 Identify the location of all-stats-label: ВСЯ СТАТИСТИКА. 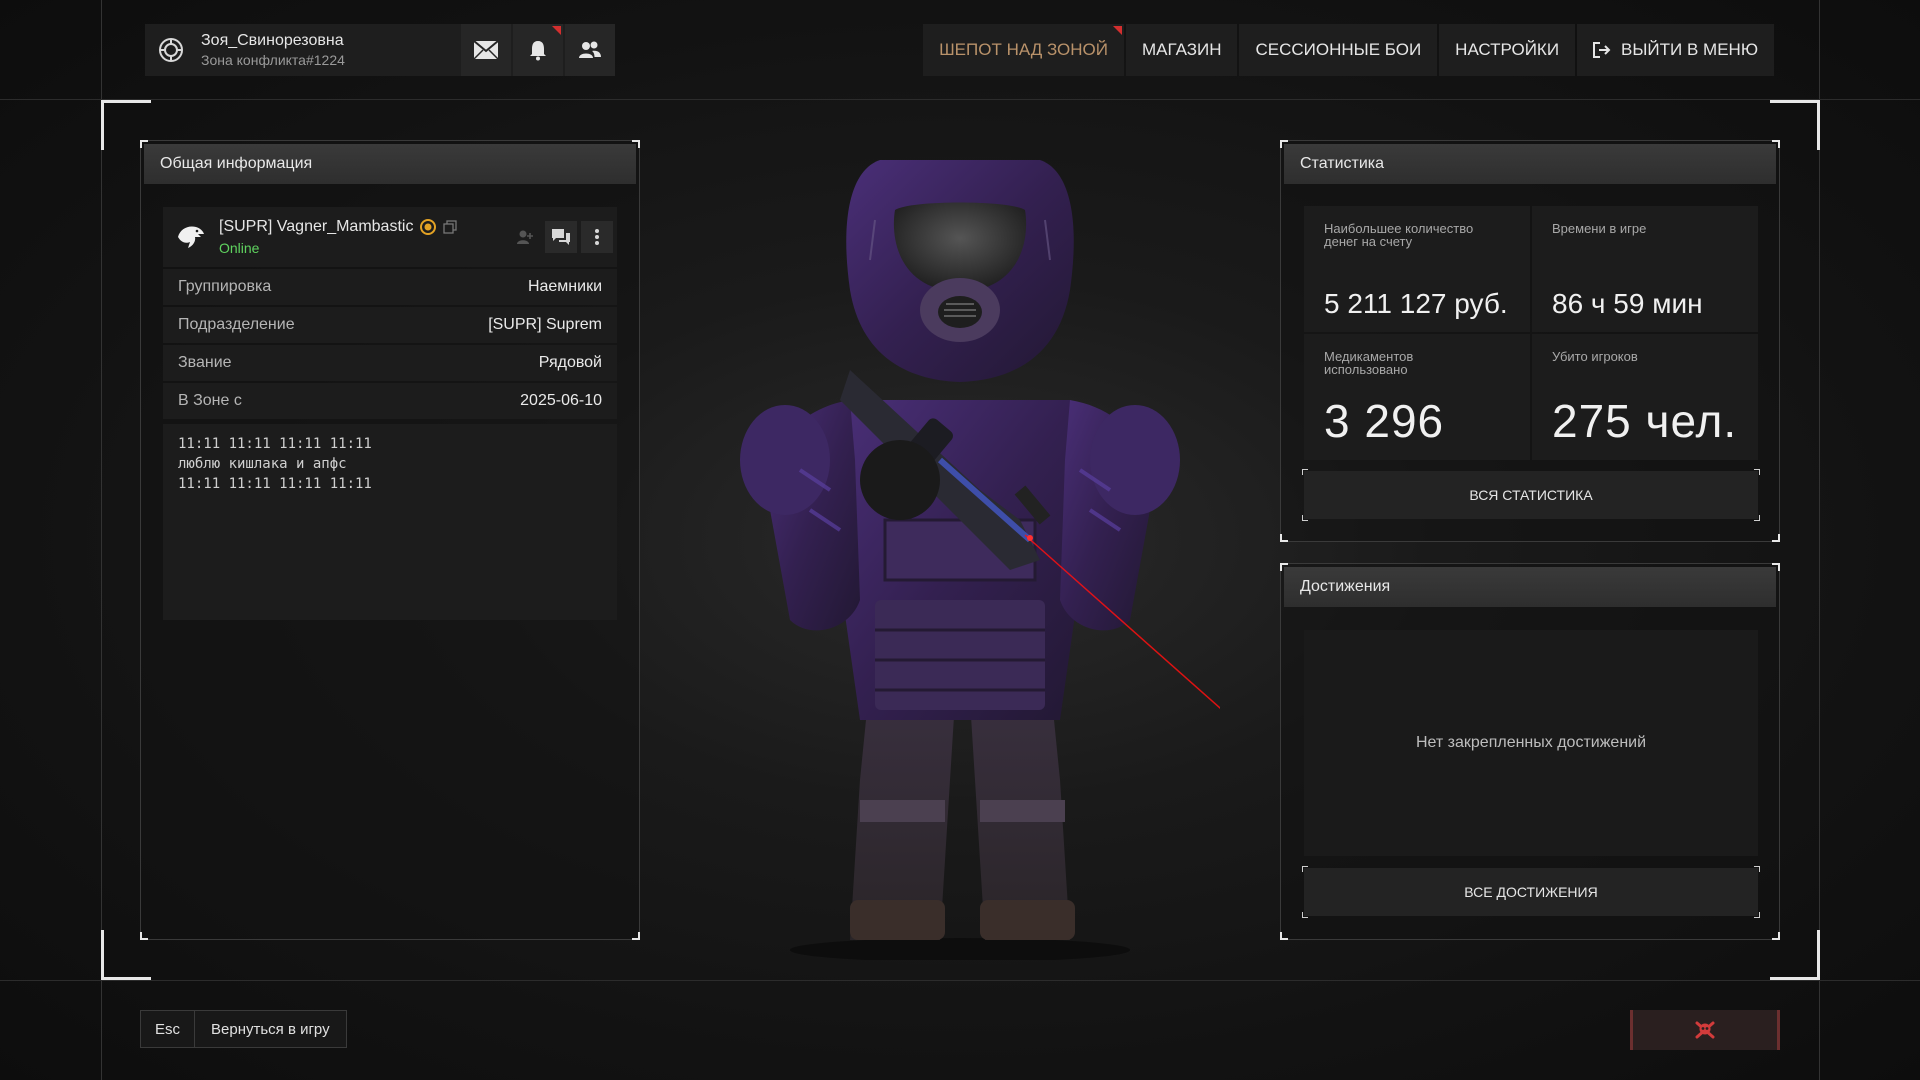
(1531, 495).